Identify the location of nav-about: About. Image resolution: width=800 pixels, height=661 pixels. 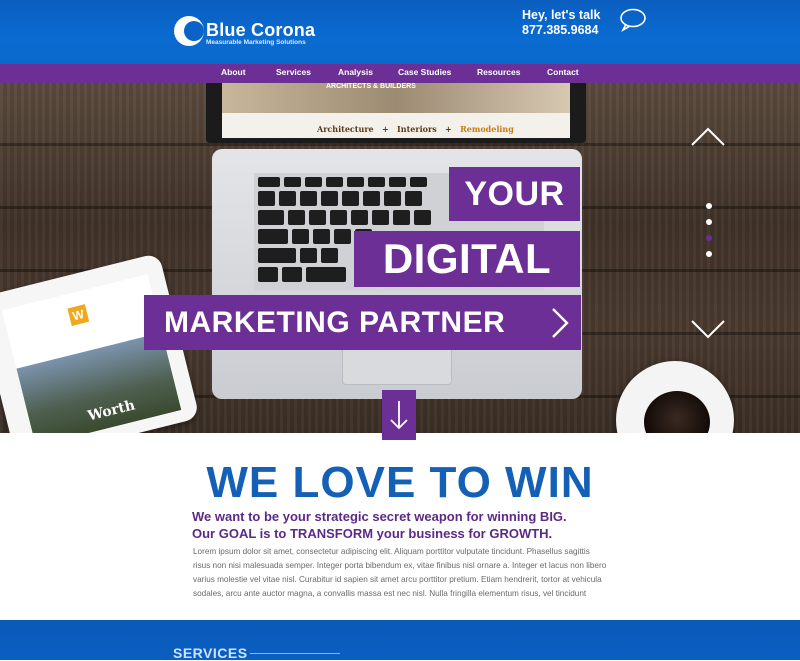
(233, 72).